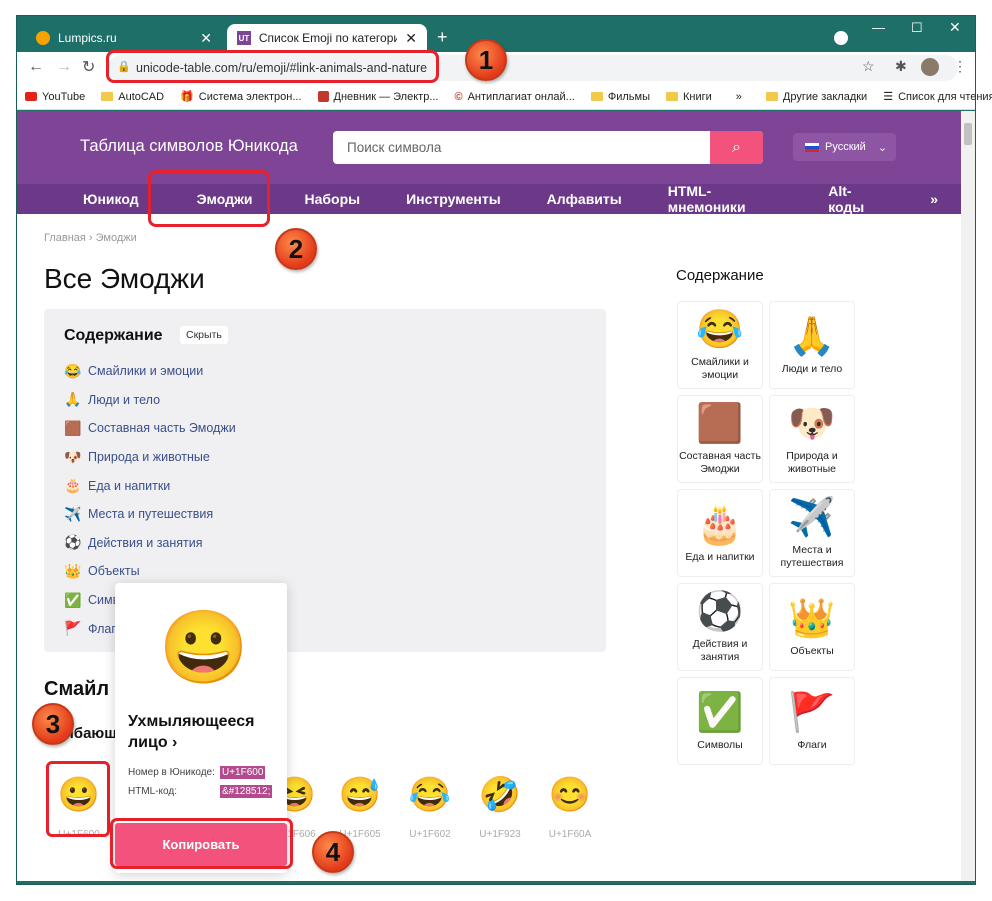  I want to click on toc-item-components: 🟫 Составная часть Эмоджи, so click(150, 428).